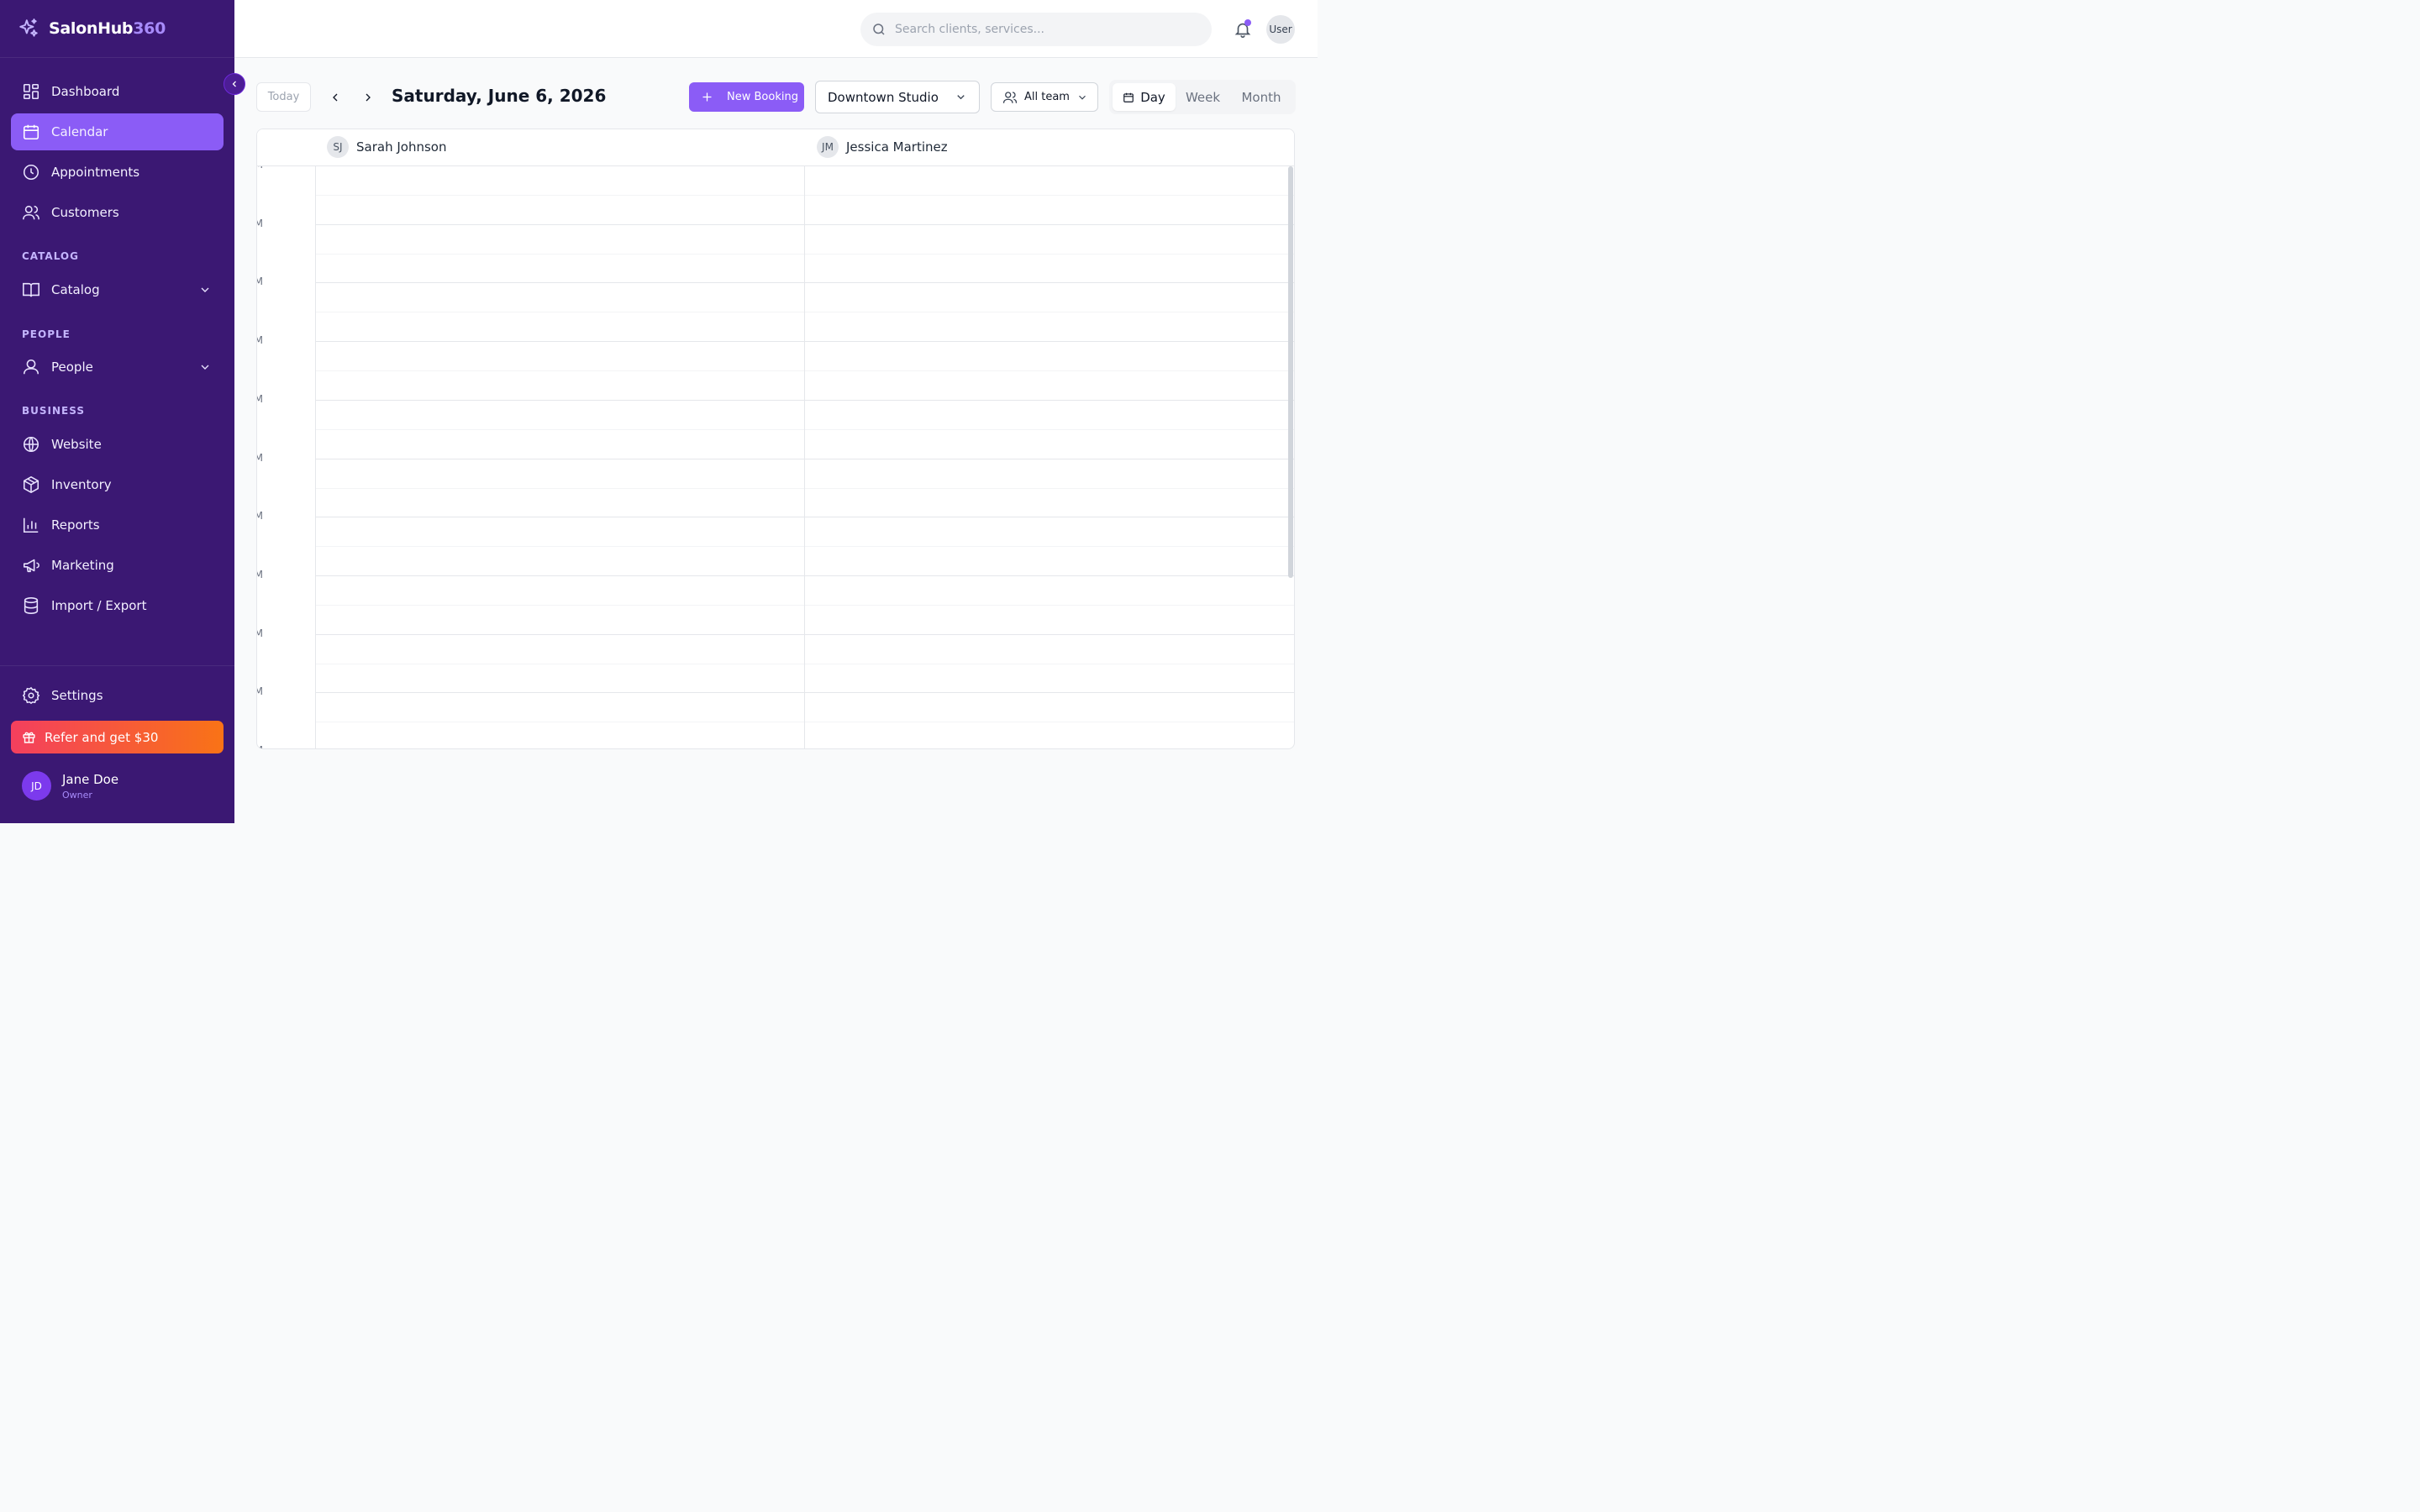 This screenshot has height=1512, width=2420. I want to click on collapse-sidebar-button, so click(234, 84).